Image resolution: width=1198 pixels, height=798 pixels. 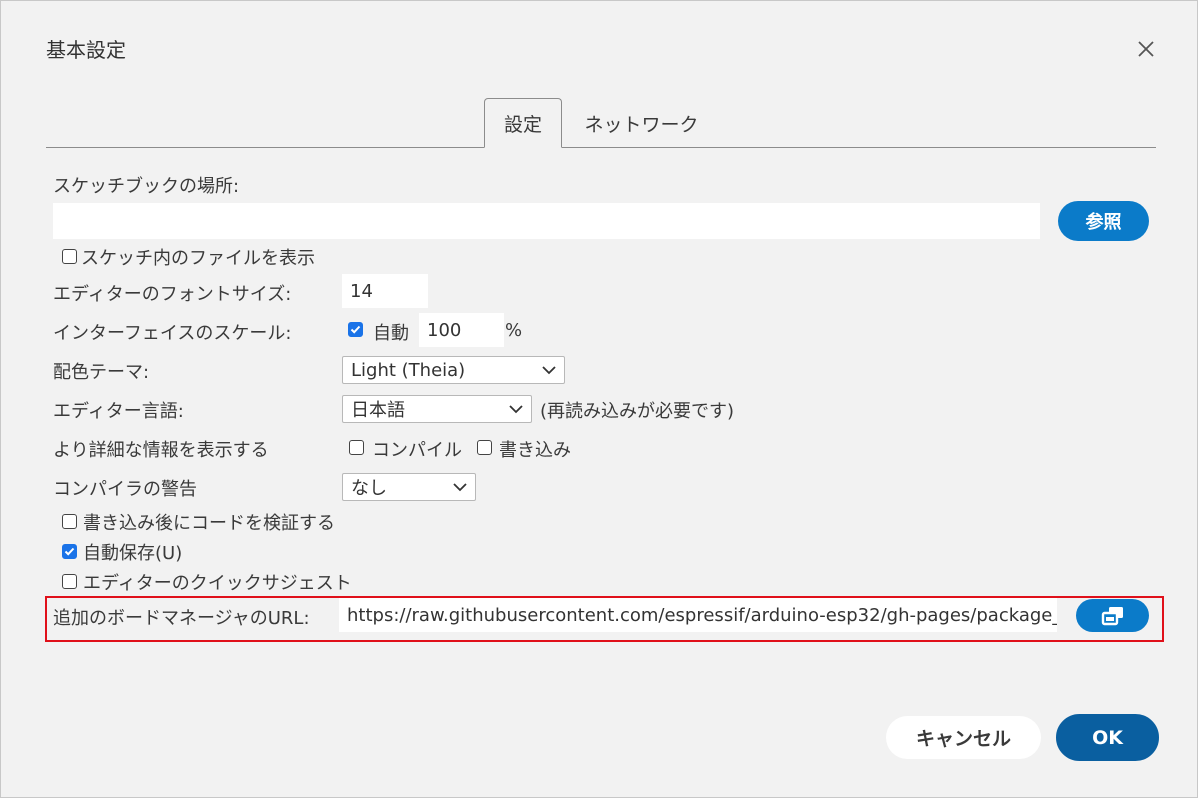 I want to click on auto-scale-checkbox, so click(x=355, y=329).